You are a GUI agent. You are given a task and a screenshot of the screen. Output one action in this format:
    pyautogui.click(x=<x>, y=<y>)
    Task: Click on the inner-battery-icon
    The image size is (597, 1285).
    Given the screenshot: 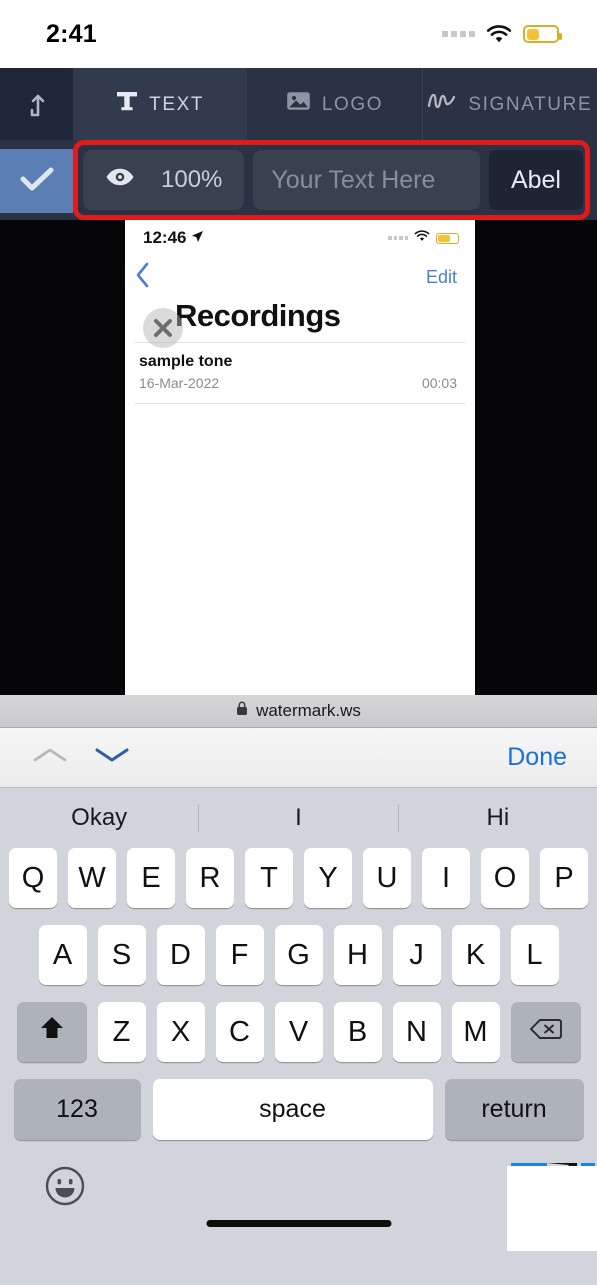 What is the action you would take?
    pyautogui.click(x=447, y=238)
    